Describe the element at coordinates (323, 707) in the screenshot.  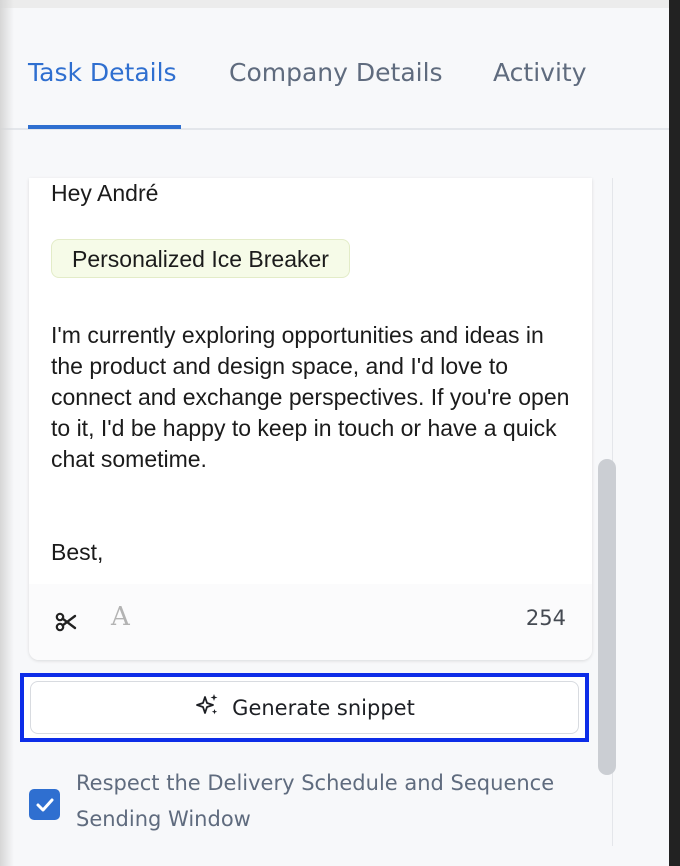
I see `generate-snippet-label: Generate snippet` at that location.